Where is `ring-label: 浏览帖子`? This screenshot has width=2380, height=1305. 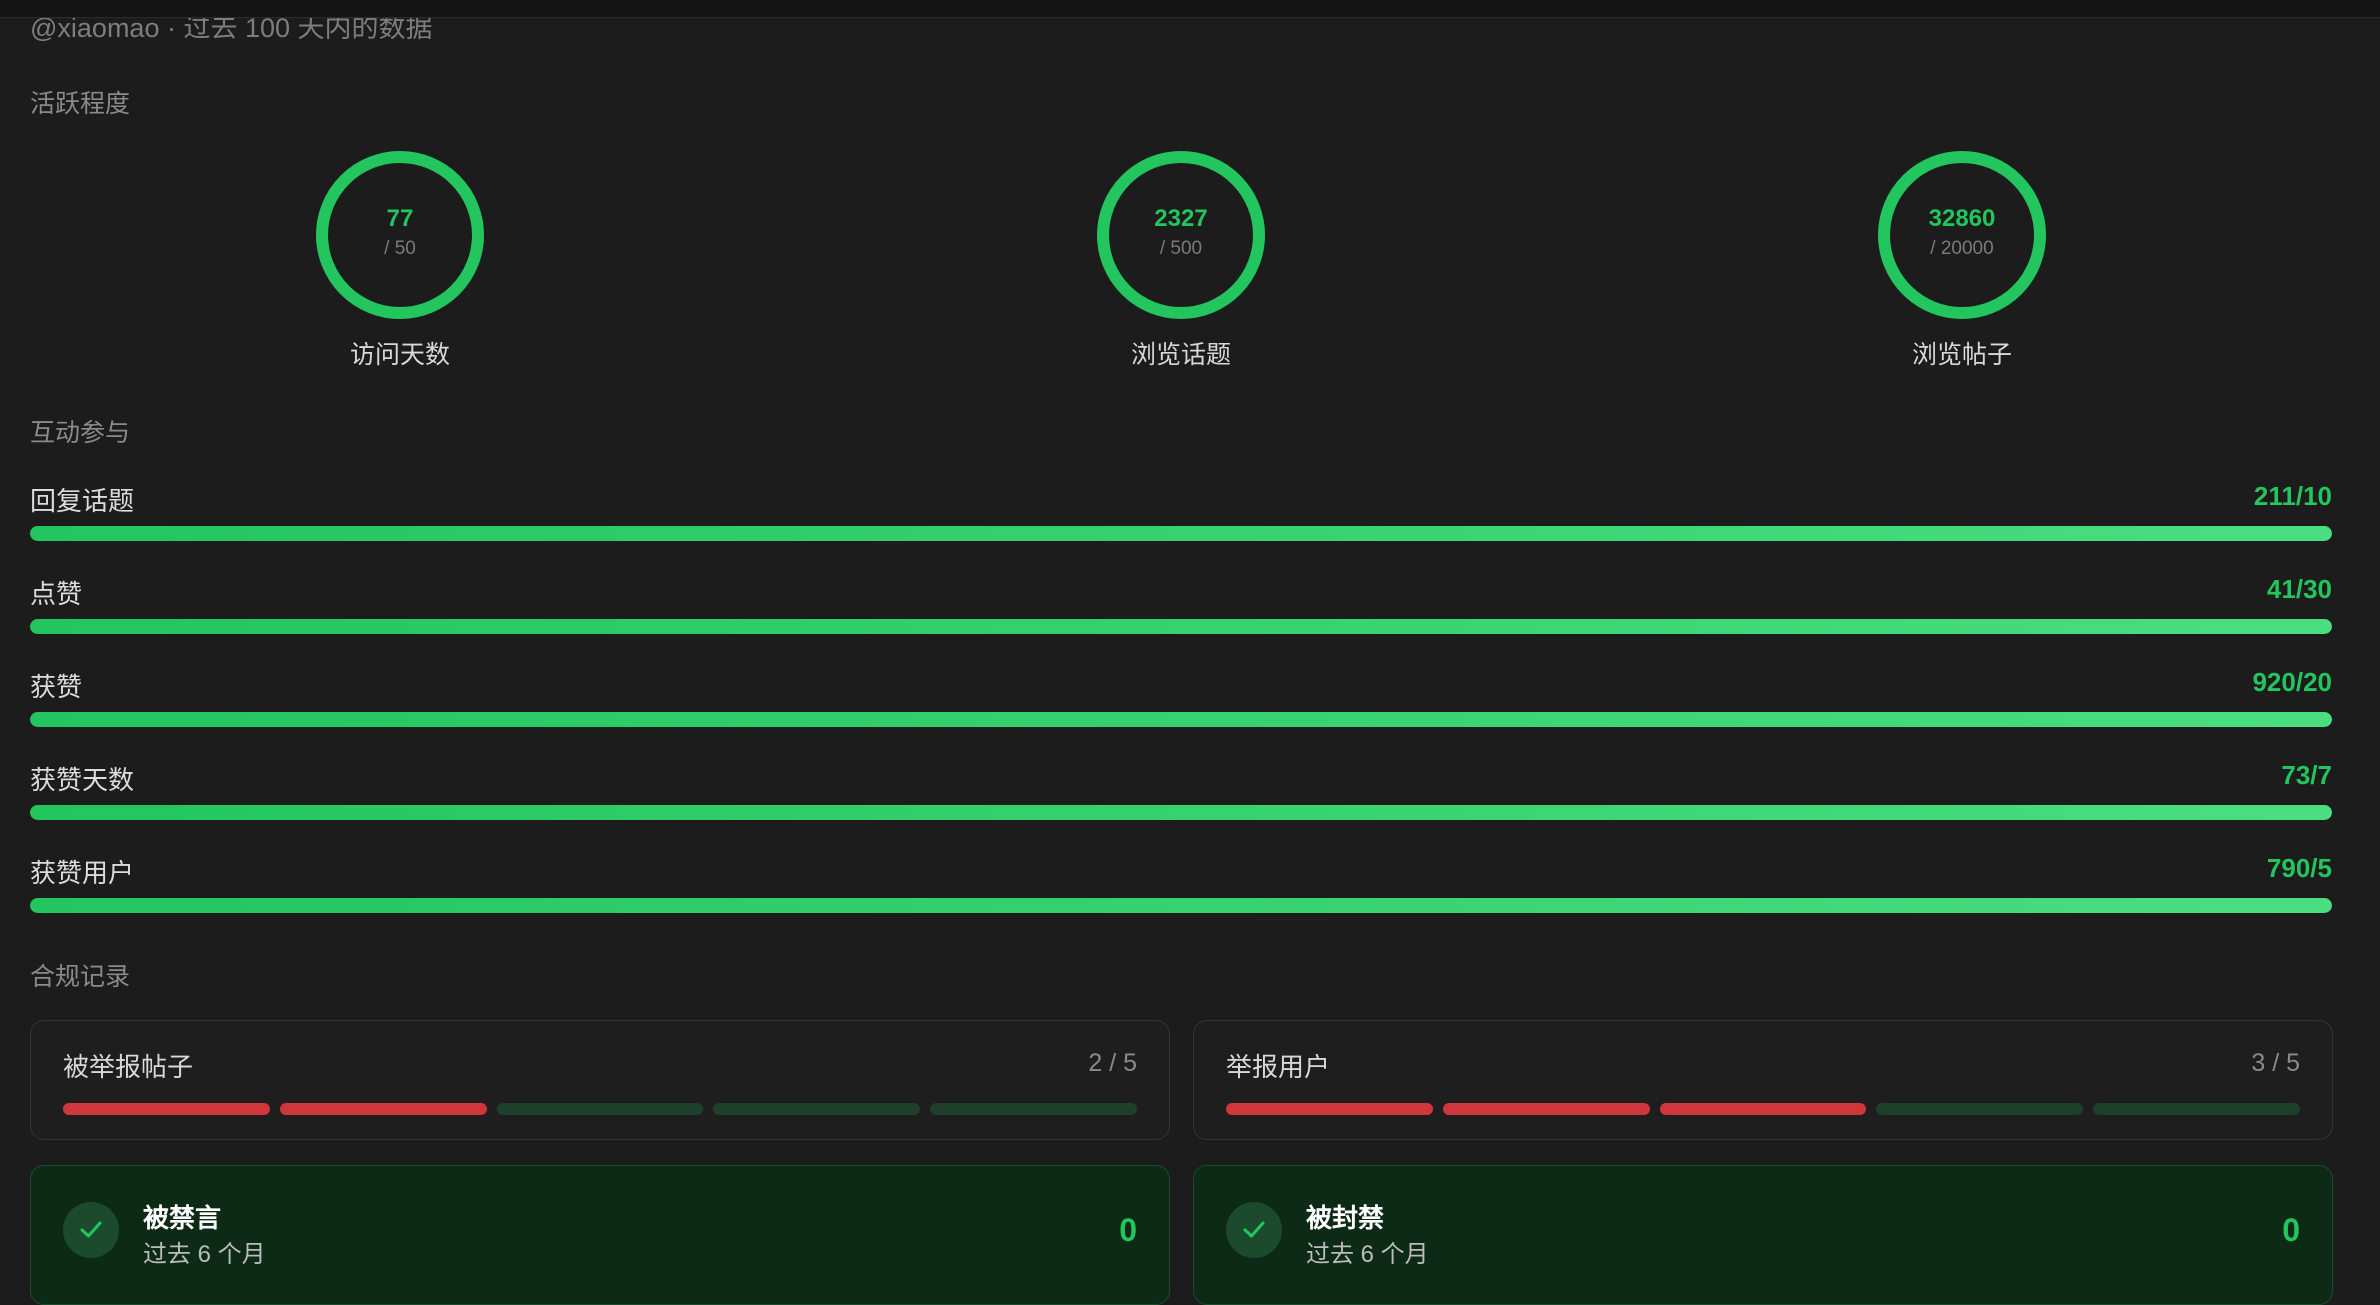 ring-label: 浏览帖子 is located at coordinates (1961, 355).